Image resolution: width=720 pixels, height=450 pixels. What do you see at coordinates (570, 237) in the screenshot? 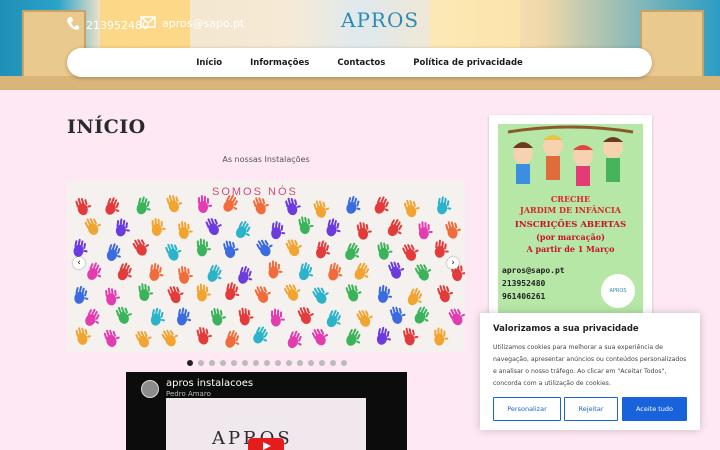
I see `poster-line-marcacao: (por marcação)` at bounding box center [570, 237].